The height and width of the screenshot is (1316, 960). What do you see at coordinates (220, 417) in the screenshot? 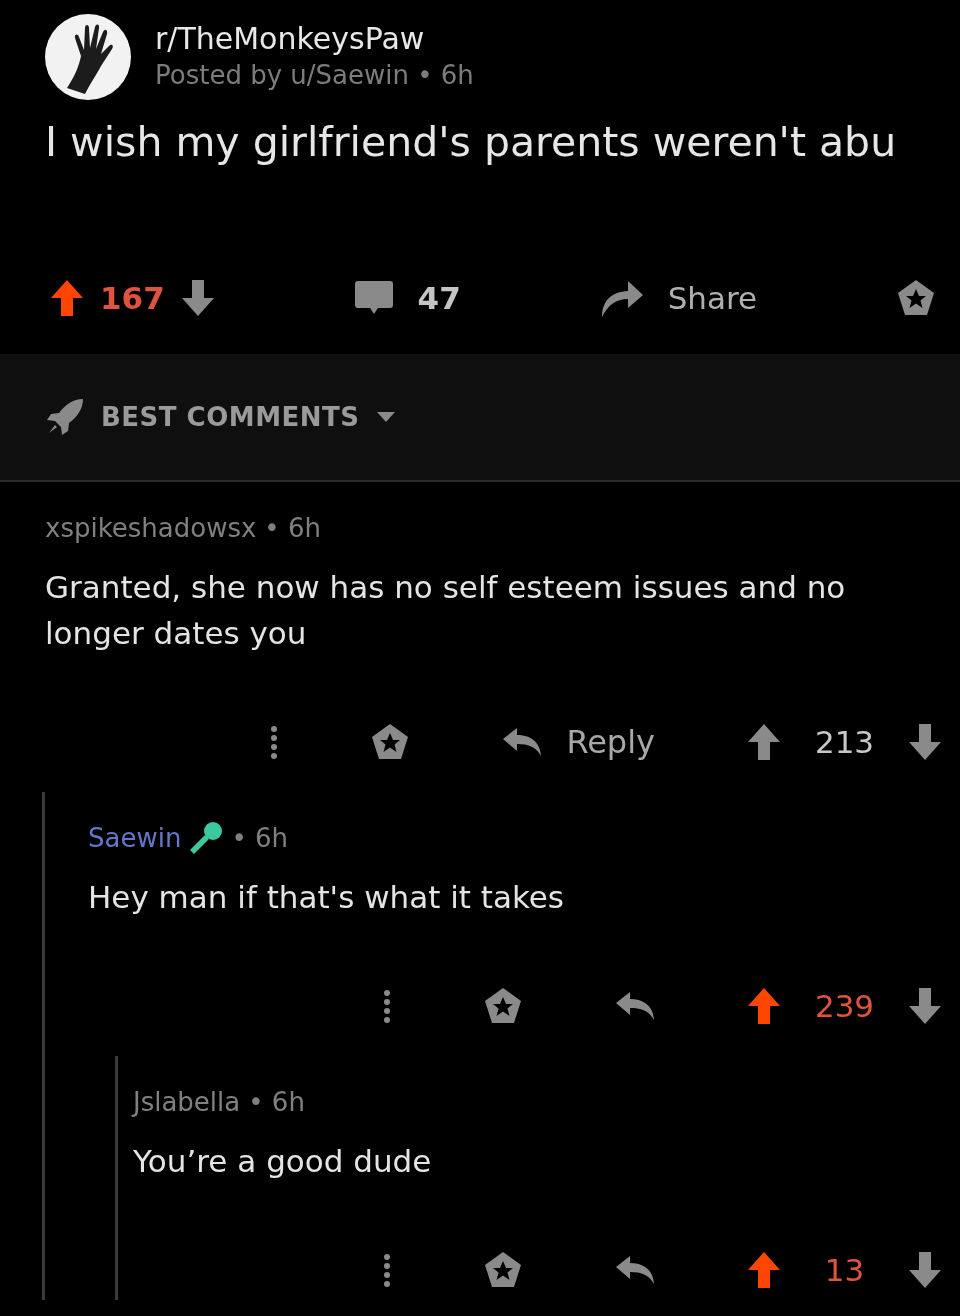
I see `sort-button: BEST COMMENTS` at bounding box center [220, 417].